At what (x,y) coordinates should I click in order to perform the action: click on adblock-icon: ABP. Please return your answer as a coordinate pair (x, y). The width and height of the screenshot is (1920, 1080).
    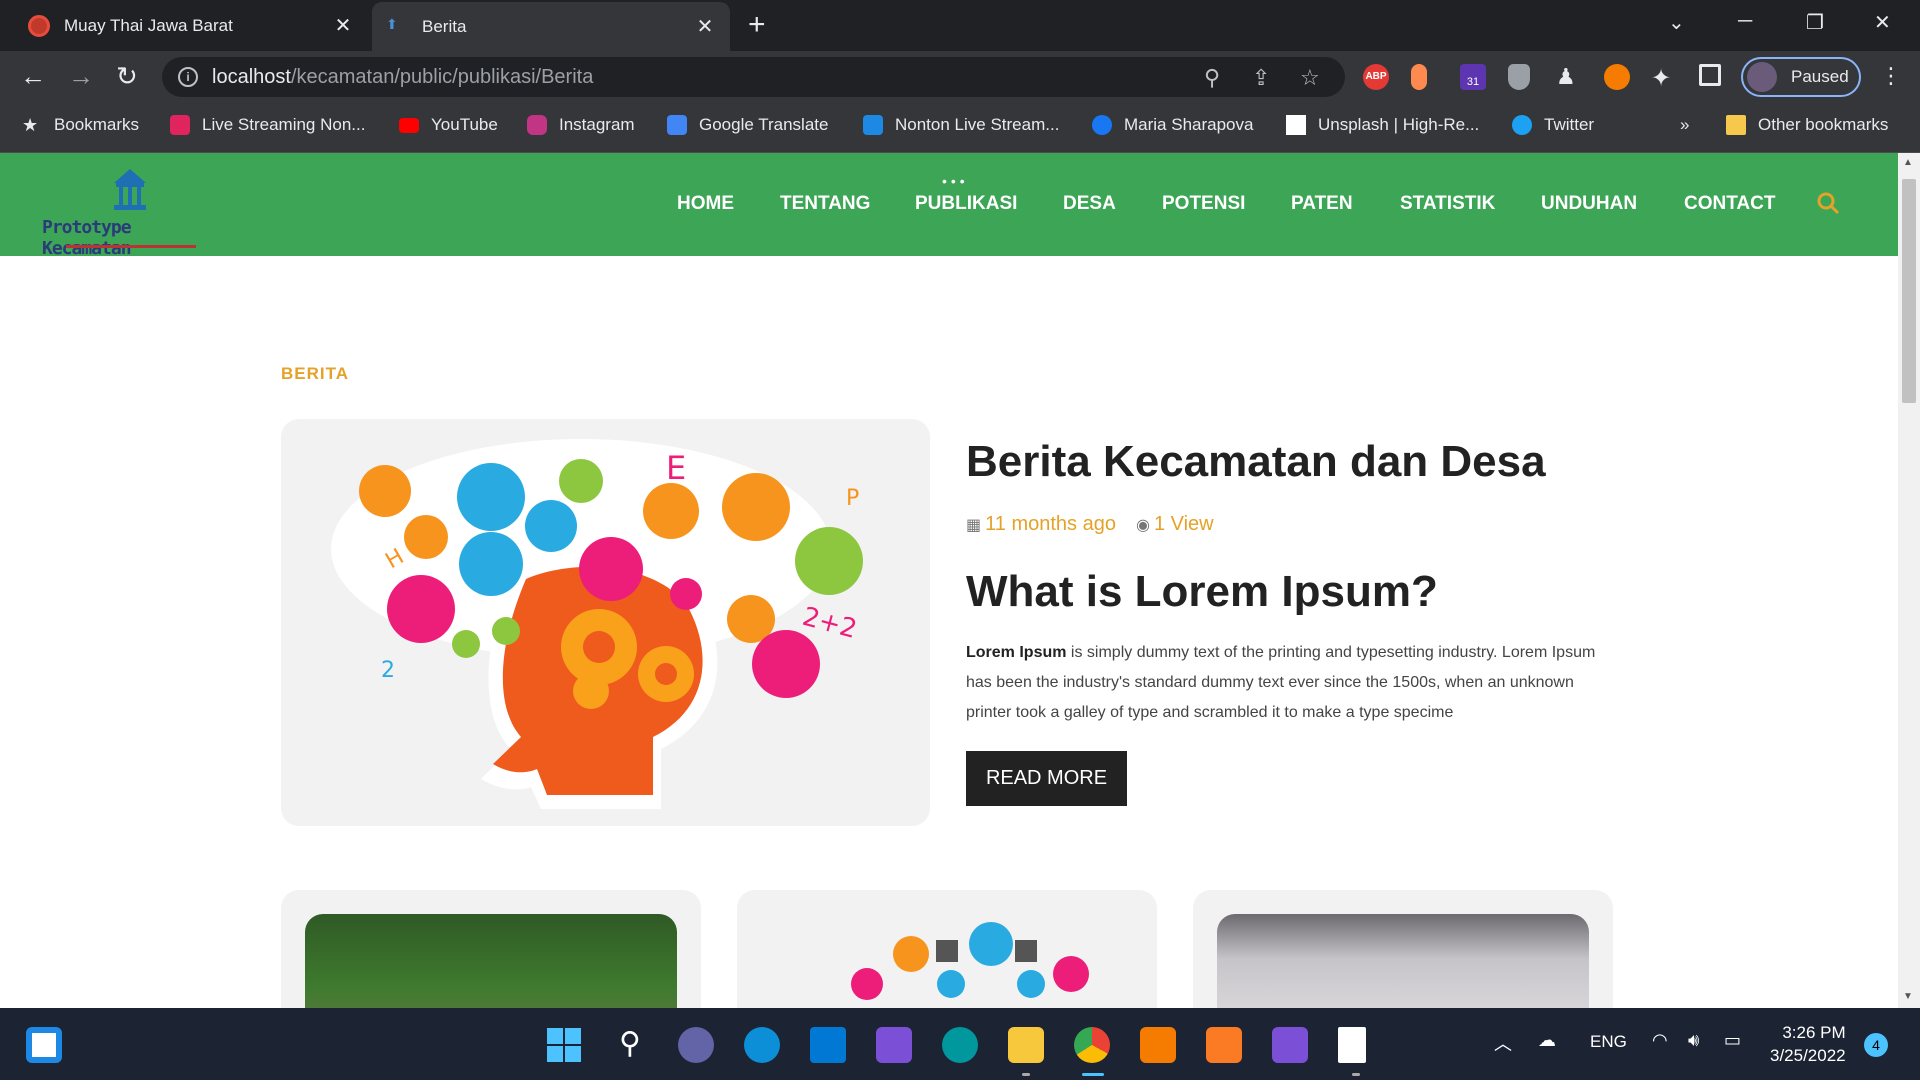
    Looking at the image, I should click on (1376, 77).